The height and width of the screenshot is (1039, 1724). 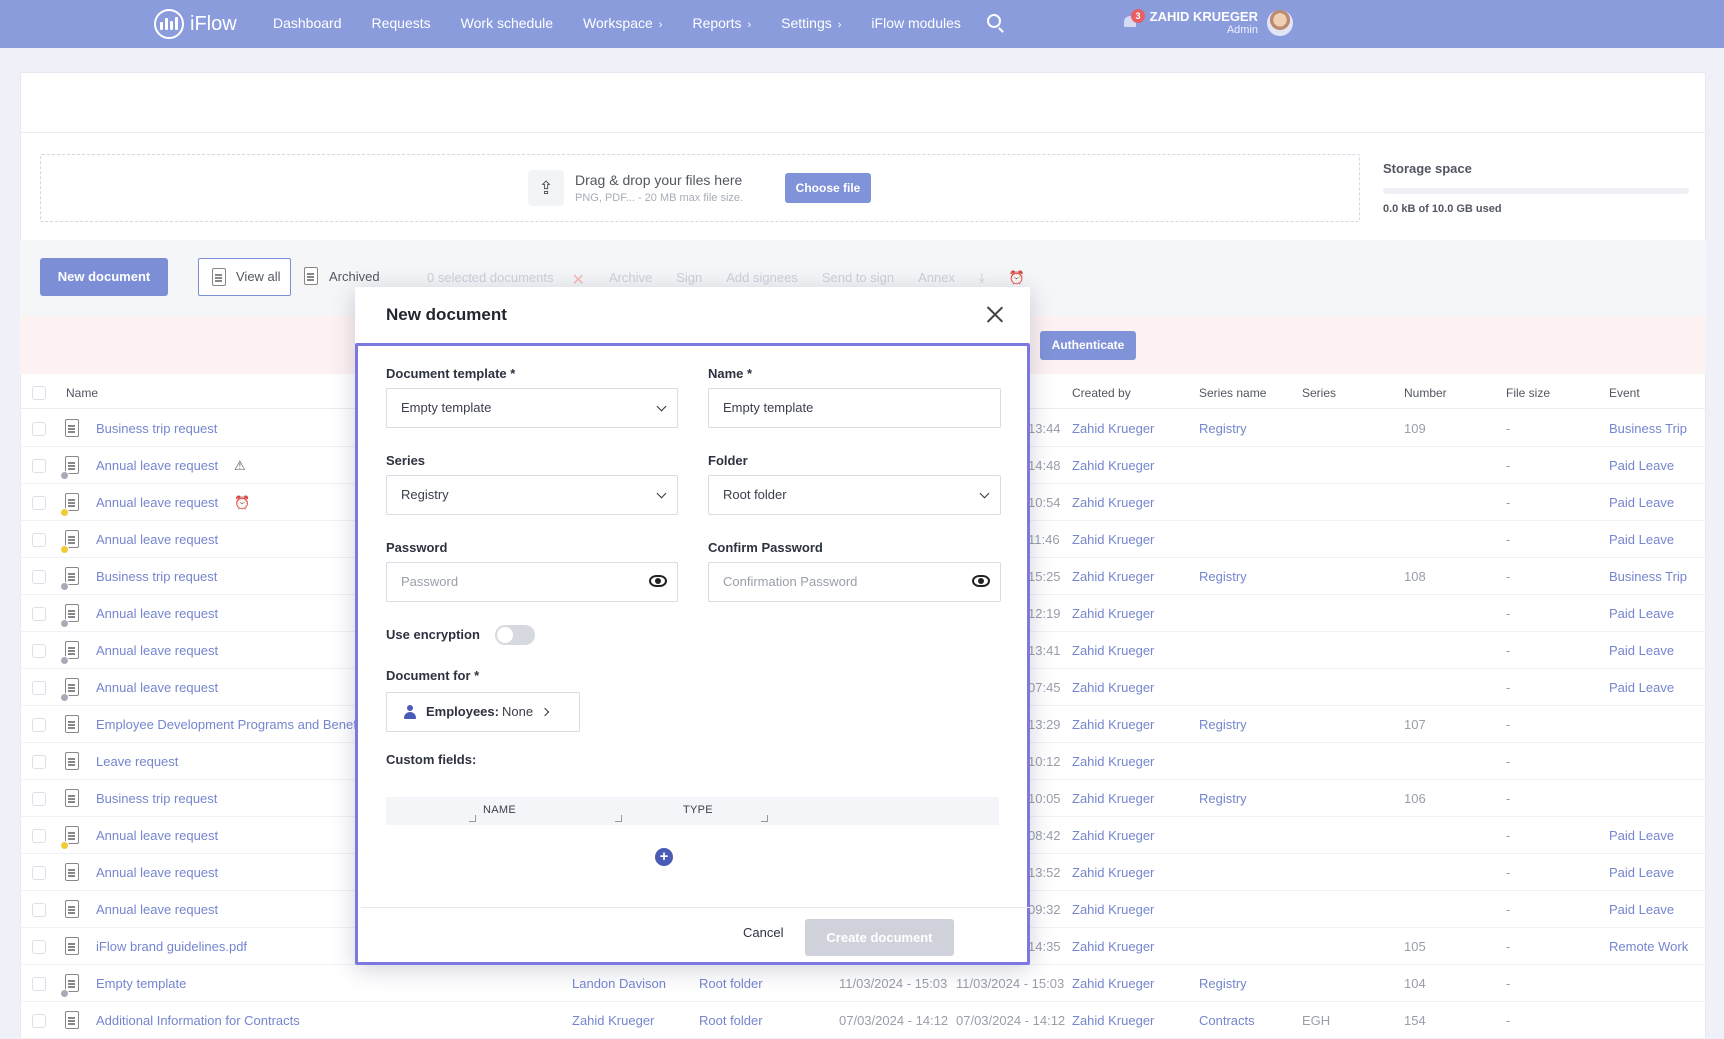 I want to click on document-template-label: Document template *, so click(x=451, y=373).